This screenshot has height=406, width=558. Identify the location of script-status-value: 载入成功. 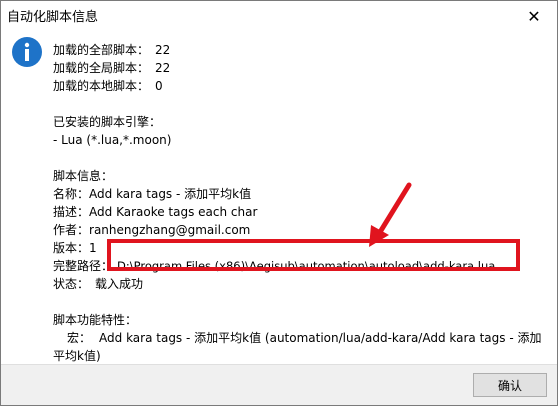
(119, 284).